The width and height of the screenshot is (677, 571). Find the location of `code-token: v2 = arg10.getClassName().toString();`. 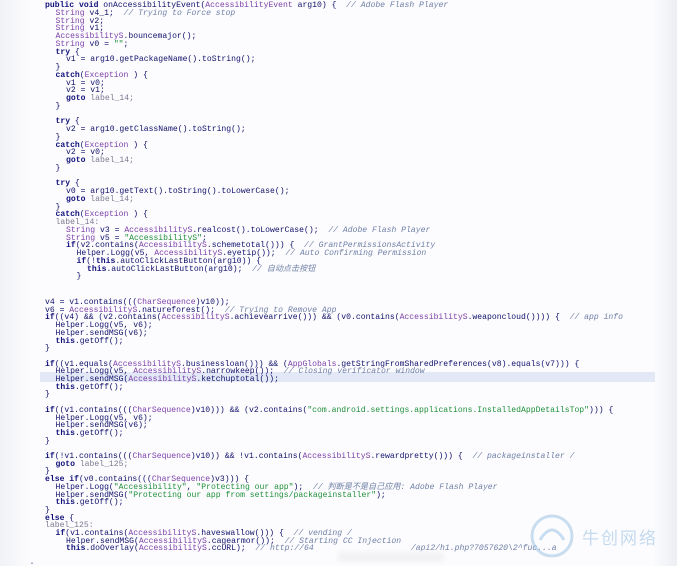

code-token: v2 = arg10.getClassName().toString(); is located at coordinates (156, 129).